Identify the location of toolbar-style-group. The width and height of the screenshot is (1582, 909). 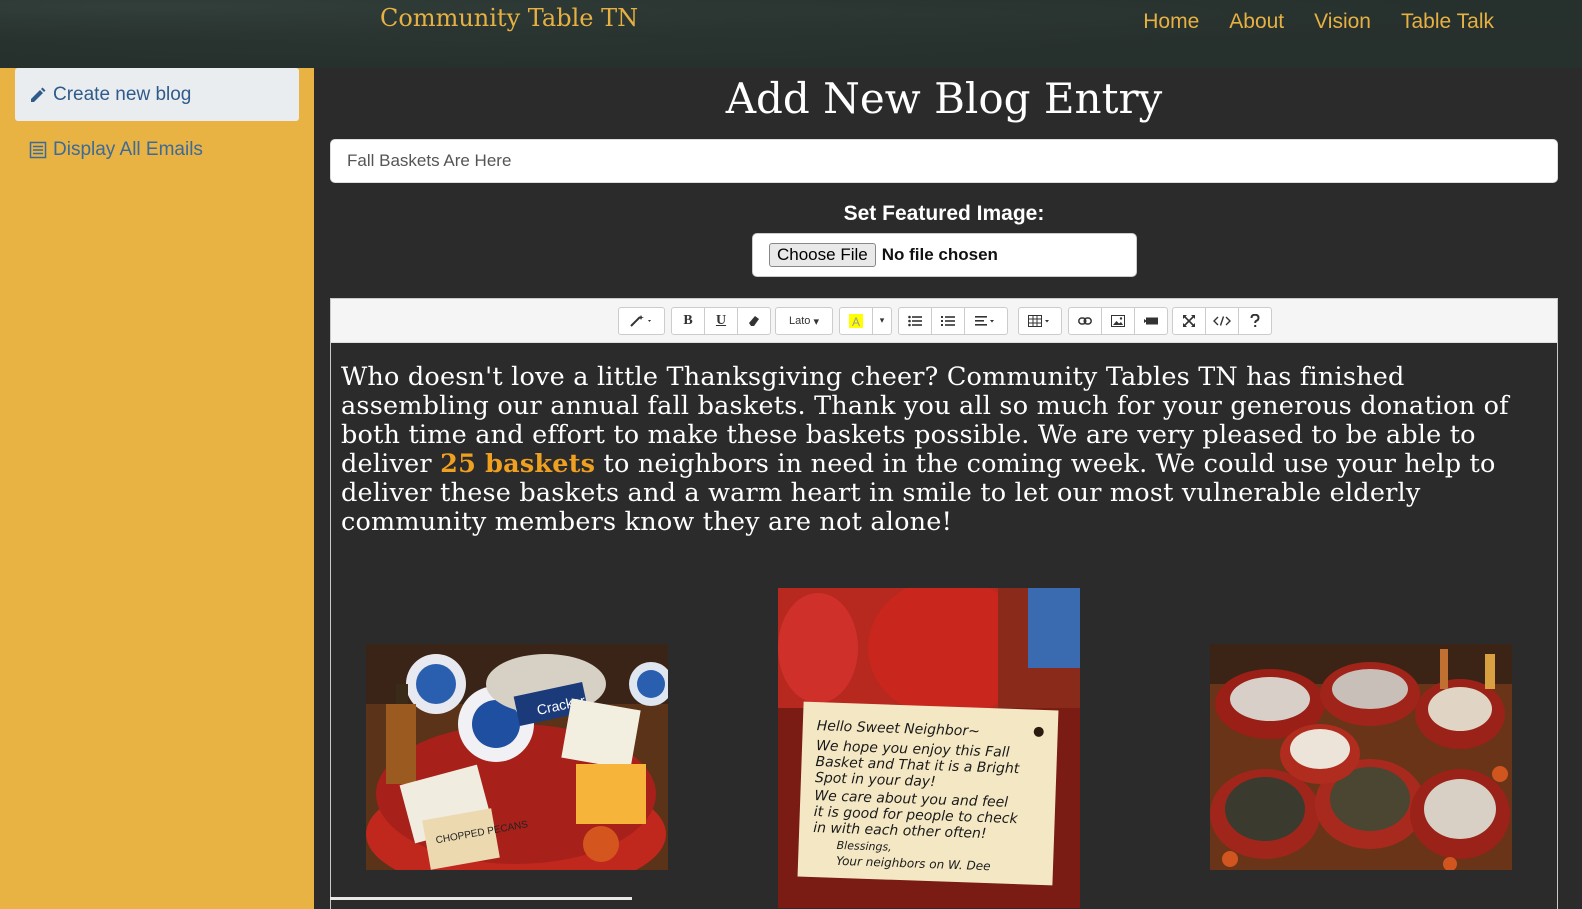
(641, 321).